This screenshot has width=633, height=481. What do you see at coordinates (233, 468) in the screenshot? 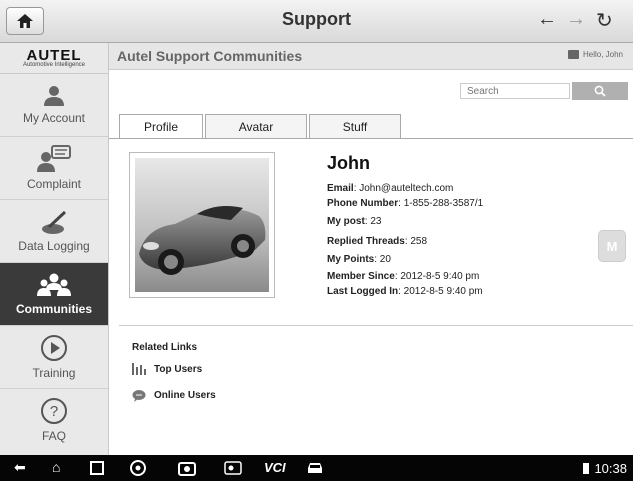
I see `screen-mirror-icon` at bounding box center [233, 468].